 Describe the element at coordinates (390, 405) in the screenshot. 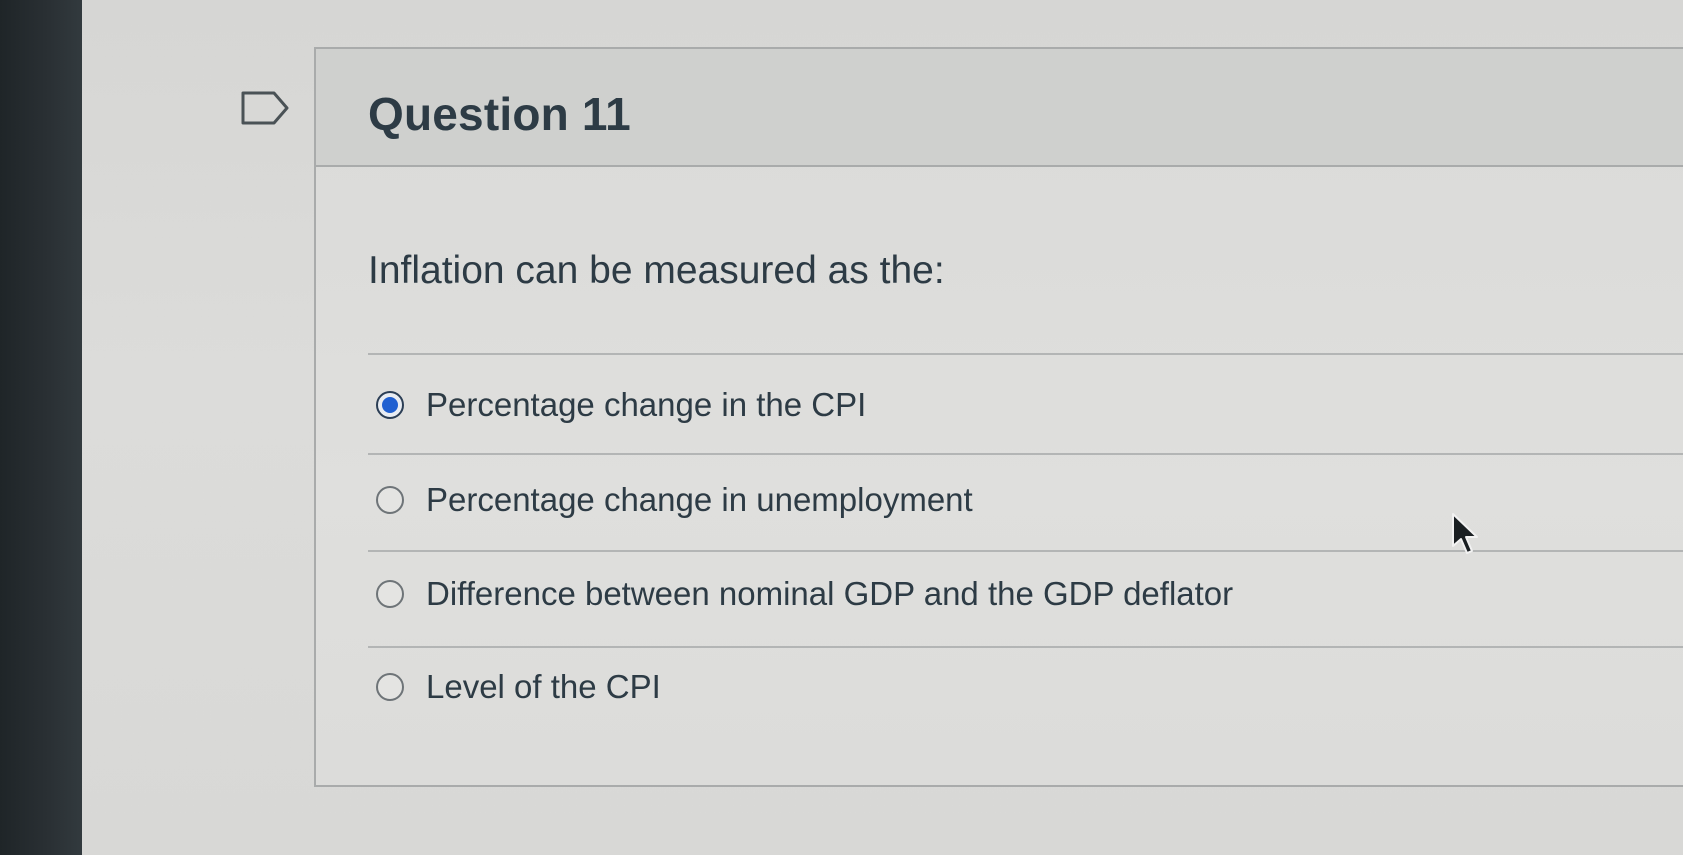

I see `radio-selected` at that location.